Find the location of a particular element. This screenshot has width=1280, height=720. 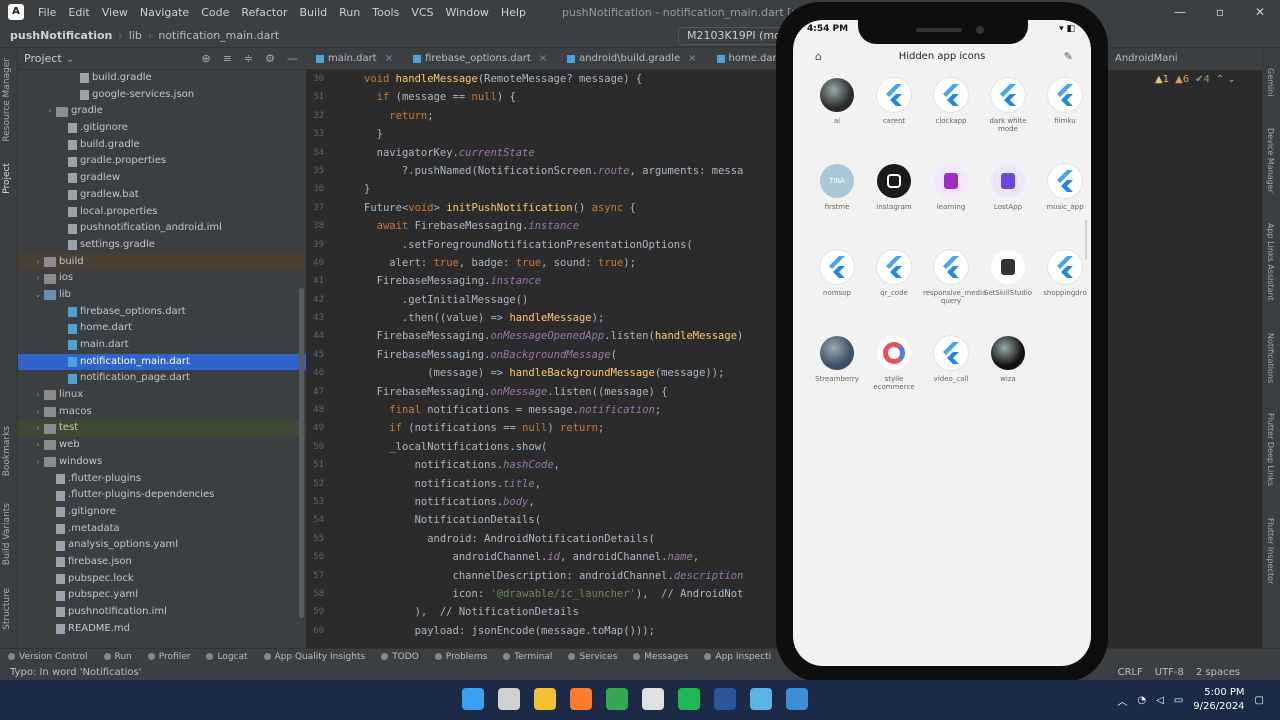

tool-device-manager: Device Manager is located at coordinates (1270, 160).